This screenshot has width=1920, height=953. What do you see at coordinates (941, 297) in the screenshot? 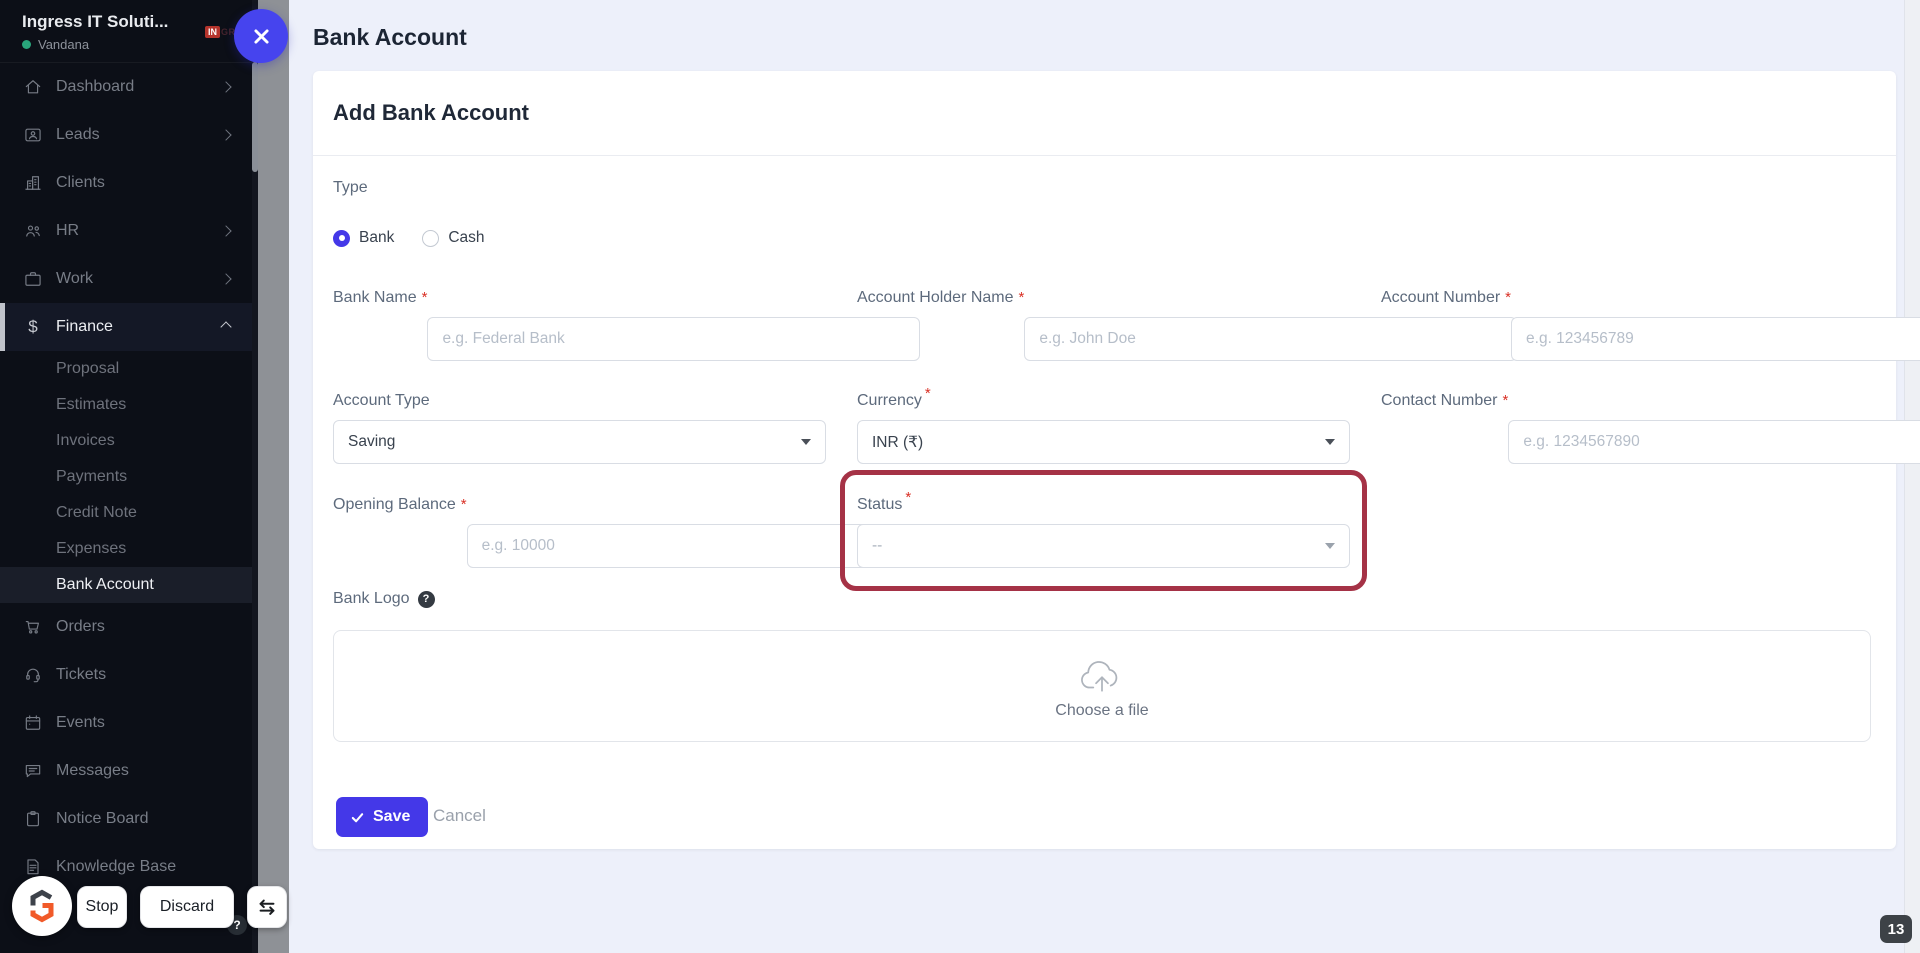
I see `account-holder-label: Account Holder Name *` at bounding box center [941, 297].